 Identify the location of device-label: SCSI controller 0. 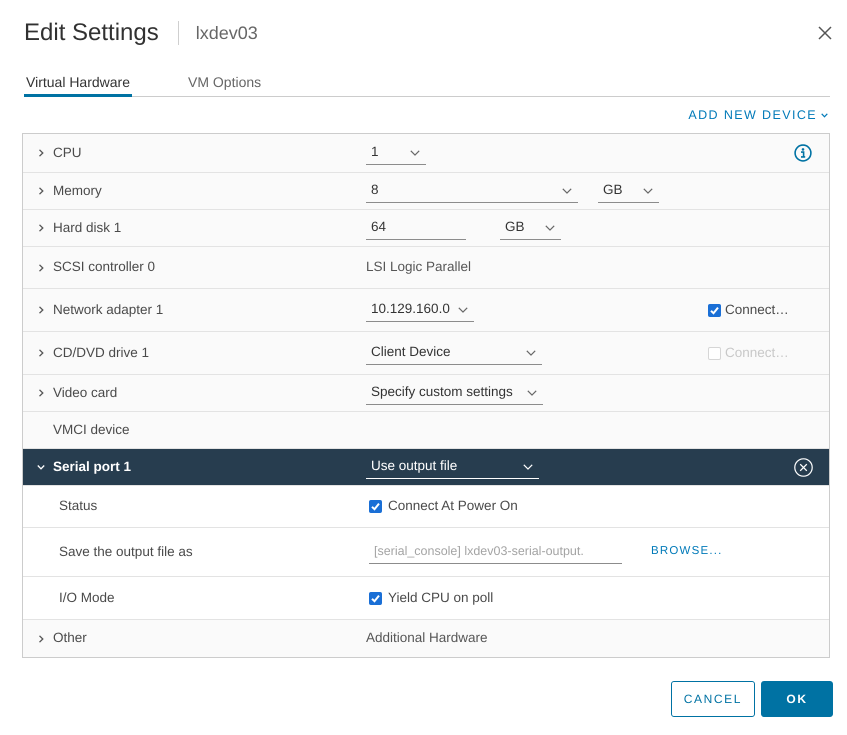
(104, 267).